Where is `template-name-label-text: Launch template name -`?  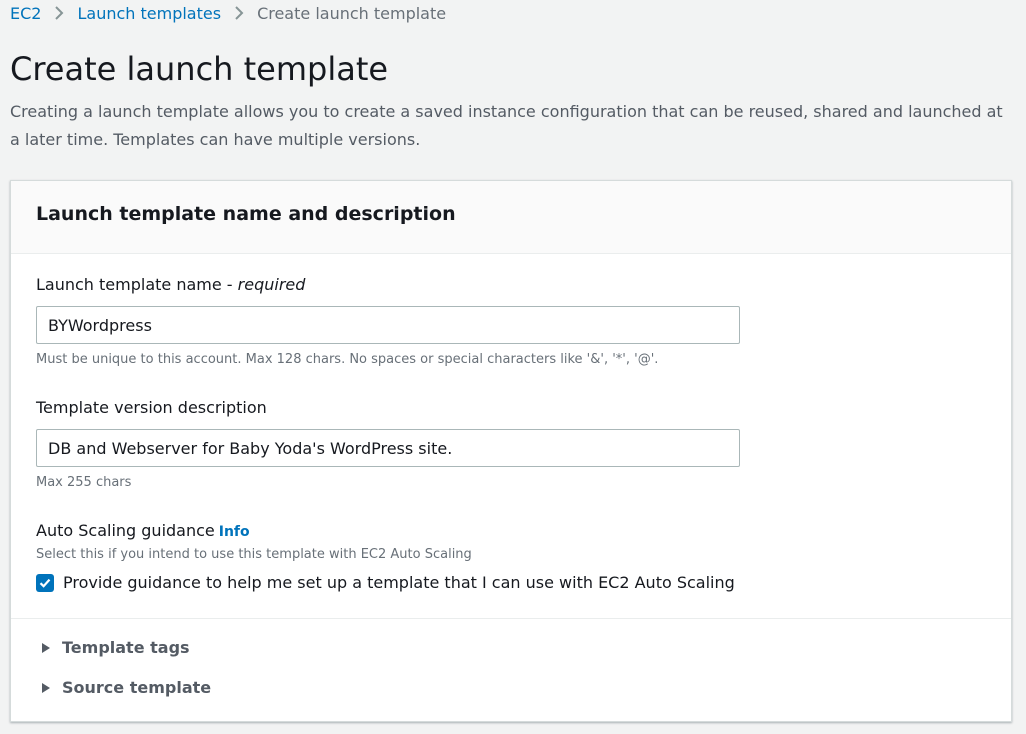 template-name-label-text: Launch template name - is located at coordinates (137, 284).